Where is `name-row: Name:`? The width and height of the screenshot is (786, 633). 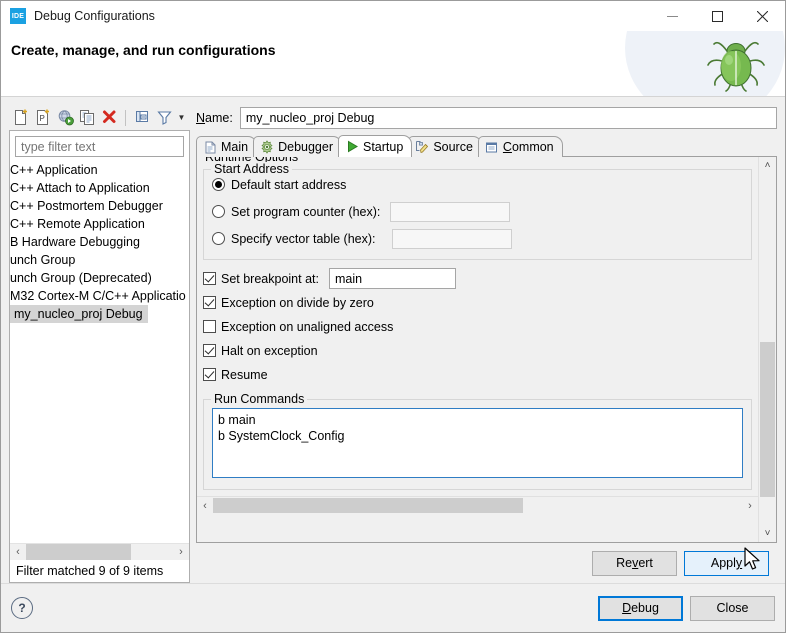
name-row: Name: is located at coordinates (486, 118).